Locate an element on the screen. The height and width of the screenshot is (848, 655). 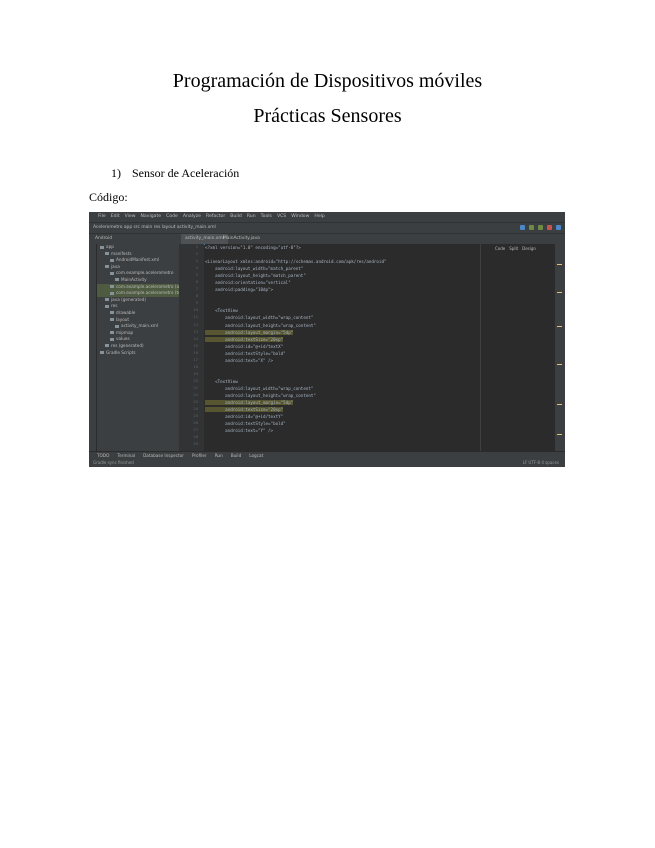
code-line-text: <TextView is located at coordinates (221, 311).